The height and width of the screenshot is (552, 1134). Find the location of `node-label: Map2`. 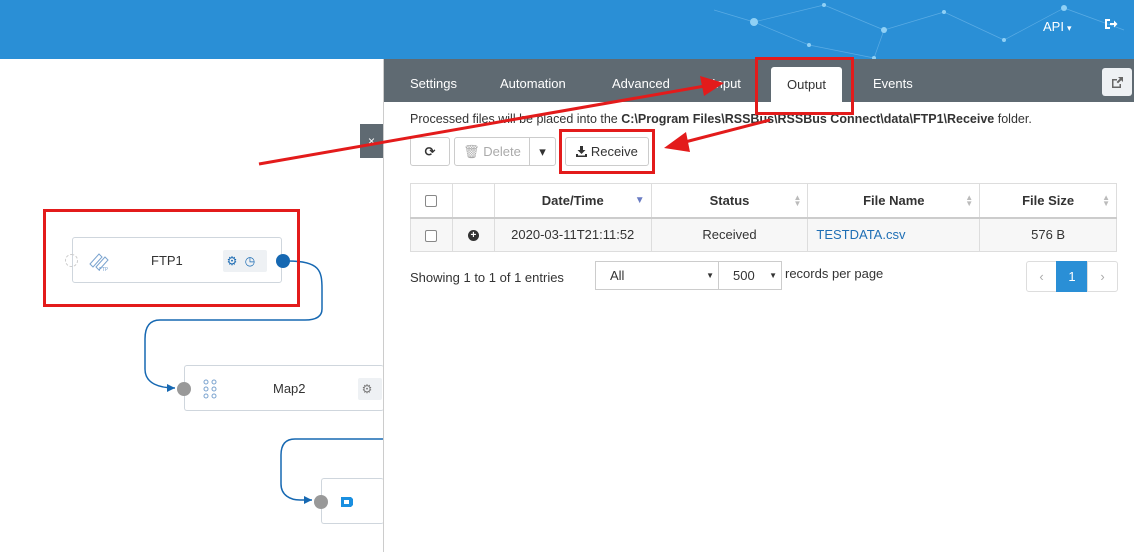

node-label: Map2 is located at coordinates (289, 388).